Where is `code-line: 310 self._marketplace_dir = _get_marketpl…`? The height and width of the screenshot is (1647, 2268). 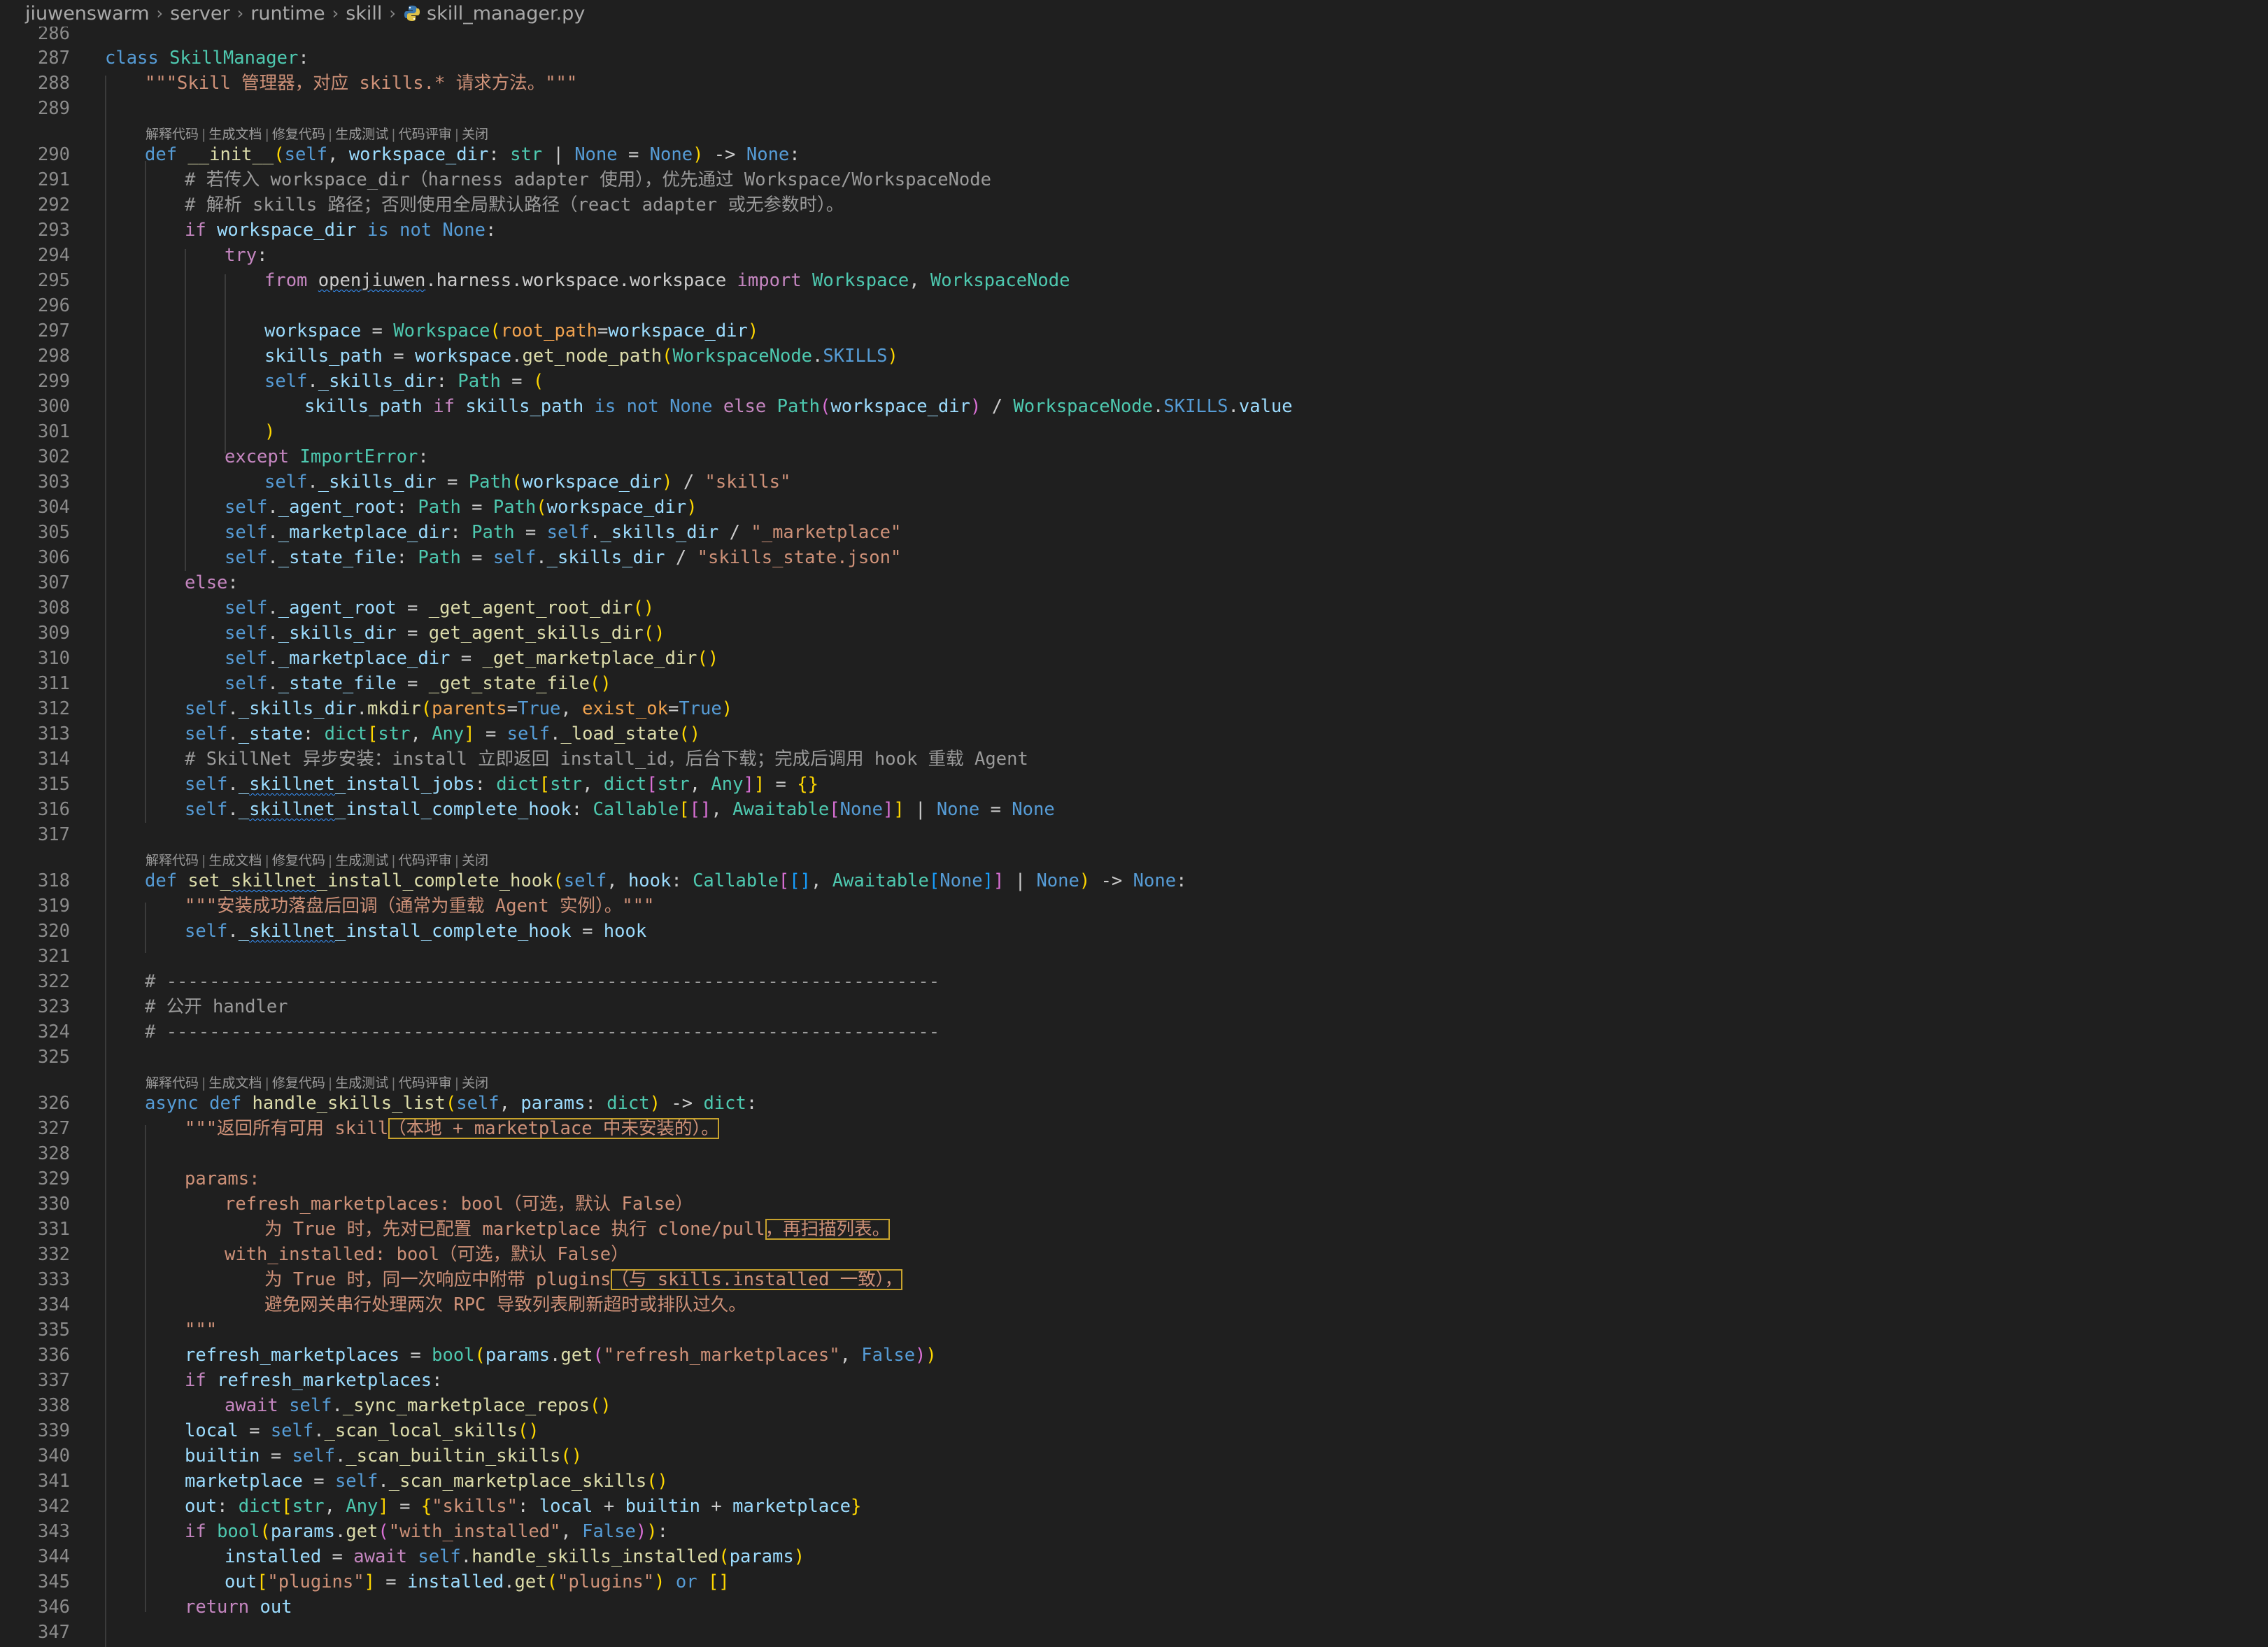
code-line: 310 self._marketplace_dir = _get_marketpl… is located at coordinates (1134, 659).